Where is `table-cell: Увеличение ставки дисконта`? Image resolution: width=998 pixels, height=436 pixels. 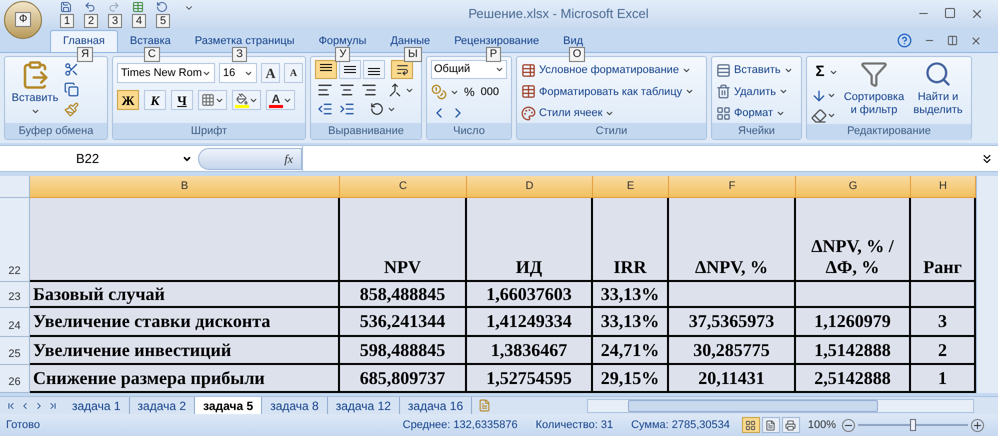
table-cell: Увеличение ставки дисконта is located at coordinates (185, 322).